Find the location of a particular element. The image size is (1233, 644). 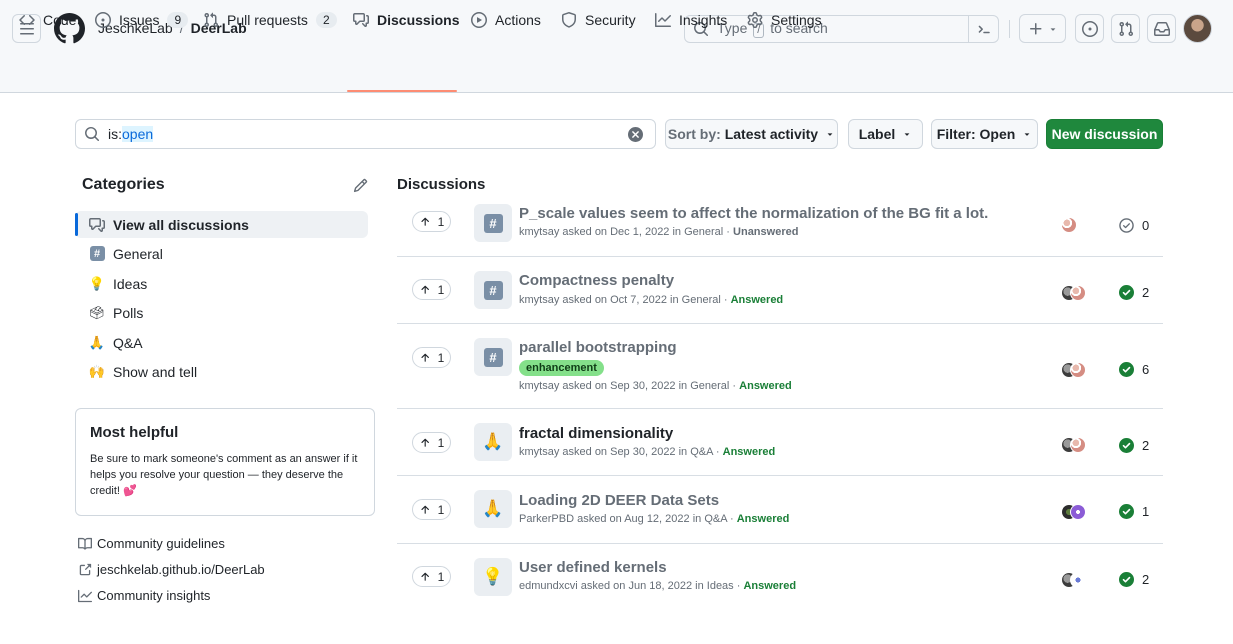

tab-security: Security is located at coordinates (598, 20).